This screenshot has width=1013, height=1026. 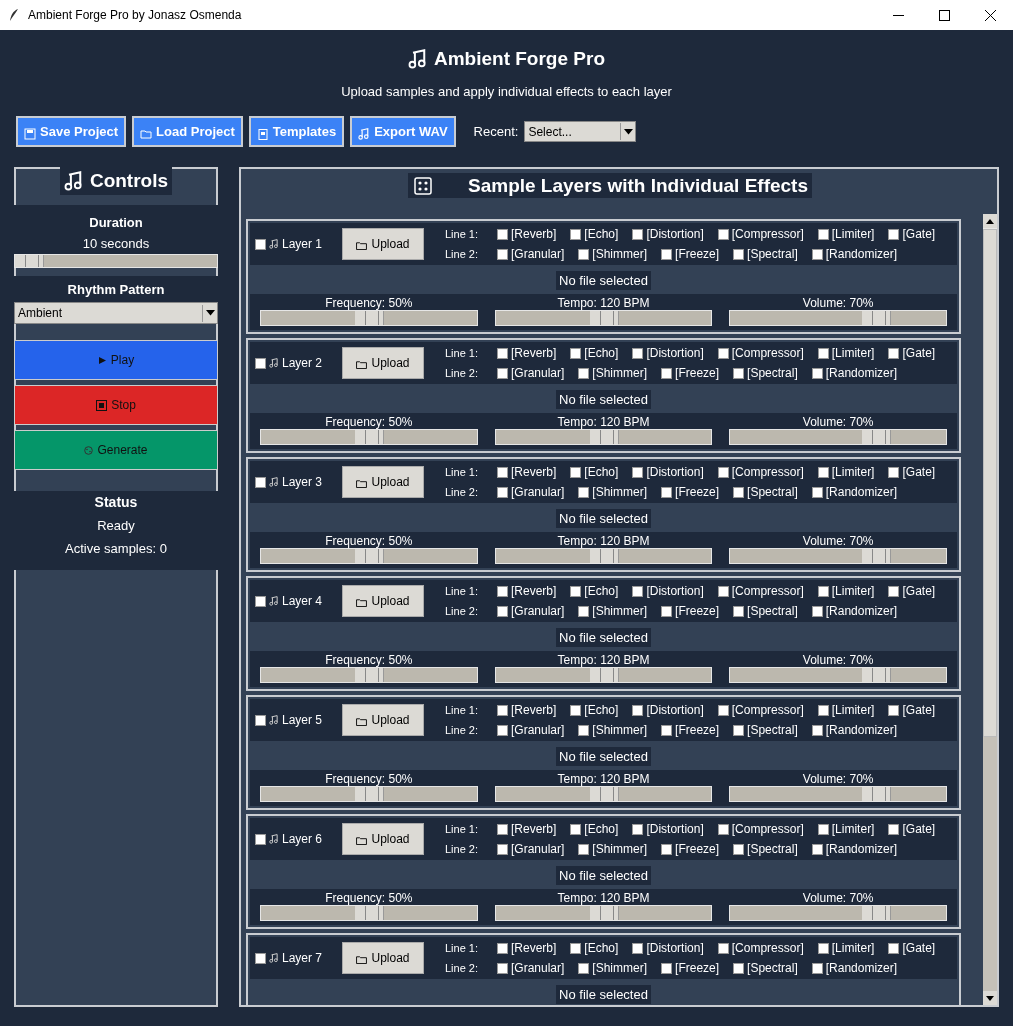 What do you see at coordinates (116, 450) in the screenshot?
I see `generate-button: Generate` at bounding box center [116, 450].